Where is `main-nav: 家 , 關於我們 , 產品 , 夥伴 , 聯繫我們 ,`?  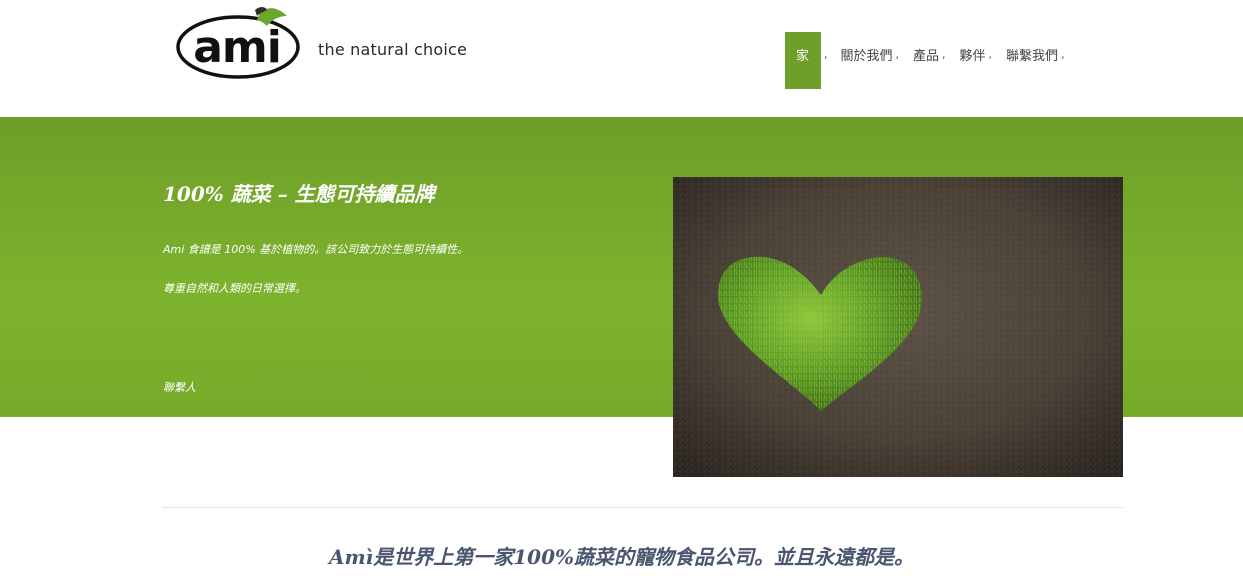
main-nav: 家 , 關於我們 , 產品 , 夥伴 , 聯繫我們 , is located at coordinates (932, 60).